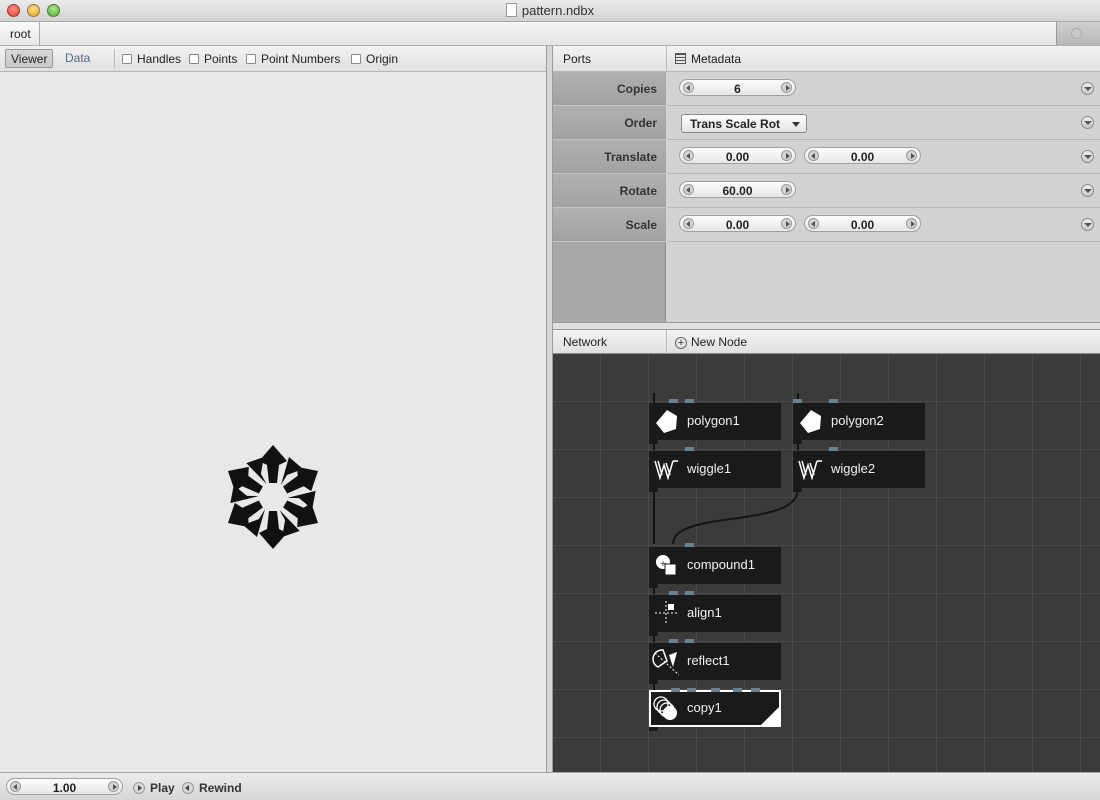 The height and width of the screenshot is (800, 1100). What do you see at coordinates (862, 155) in the screenshot?
I see `translate-y-stepper: 0.00` at bounding box center [862, 155].